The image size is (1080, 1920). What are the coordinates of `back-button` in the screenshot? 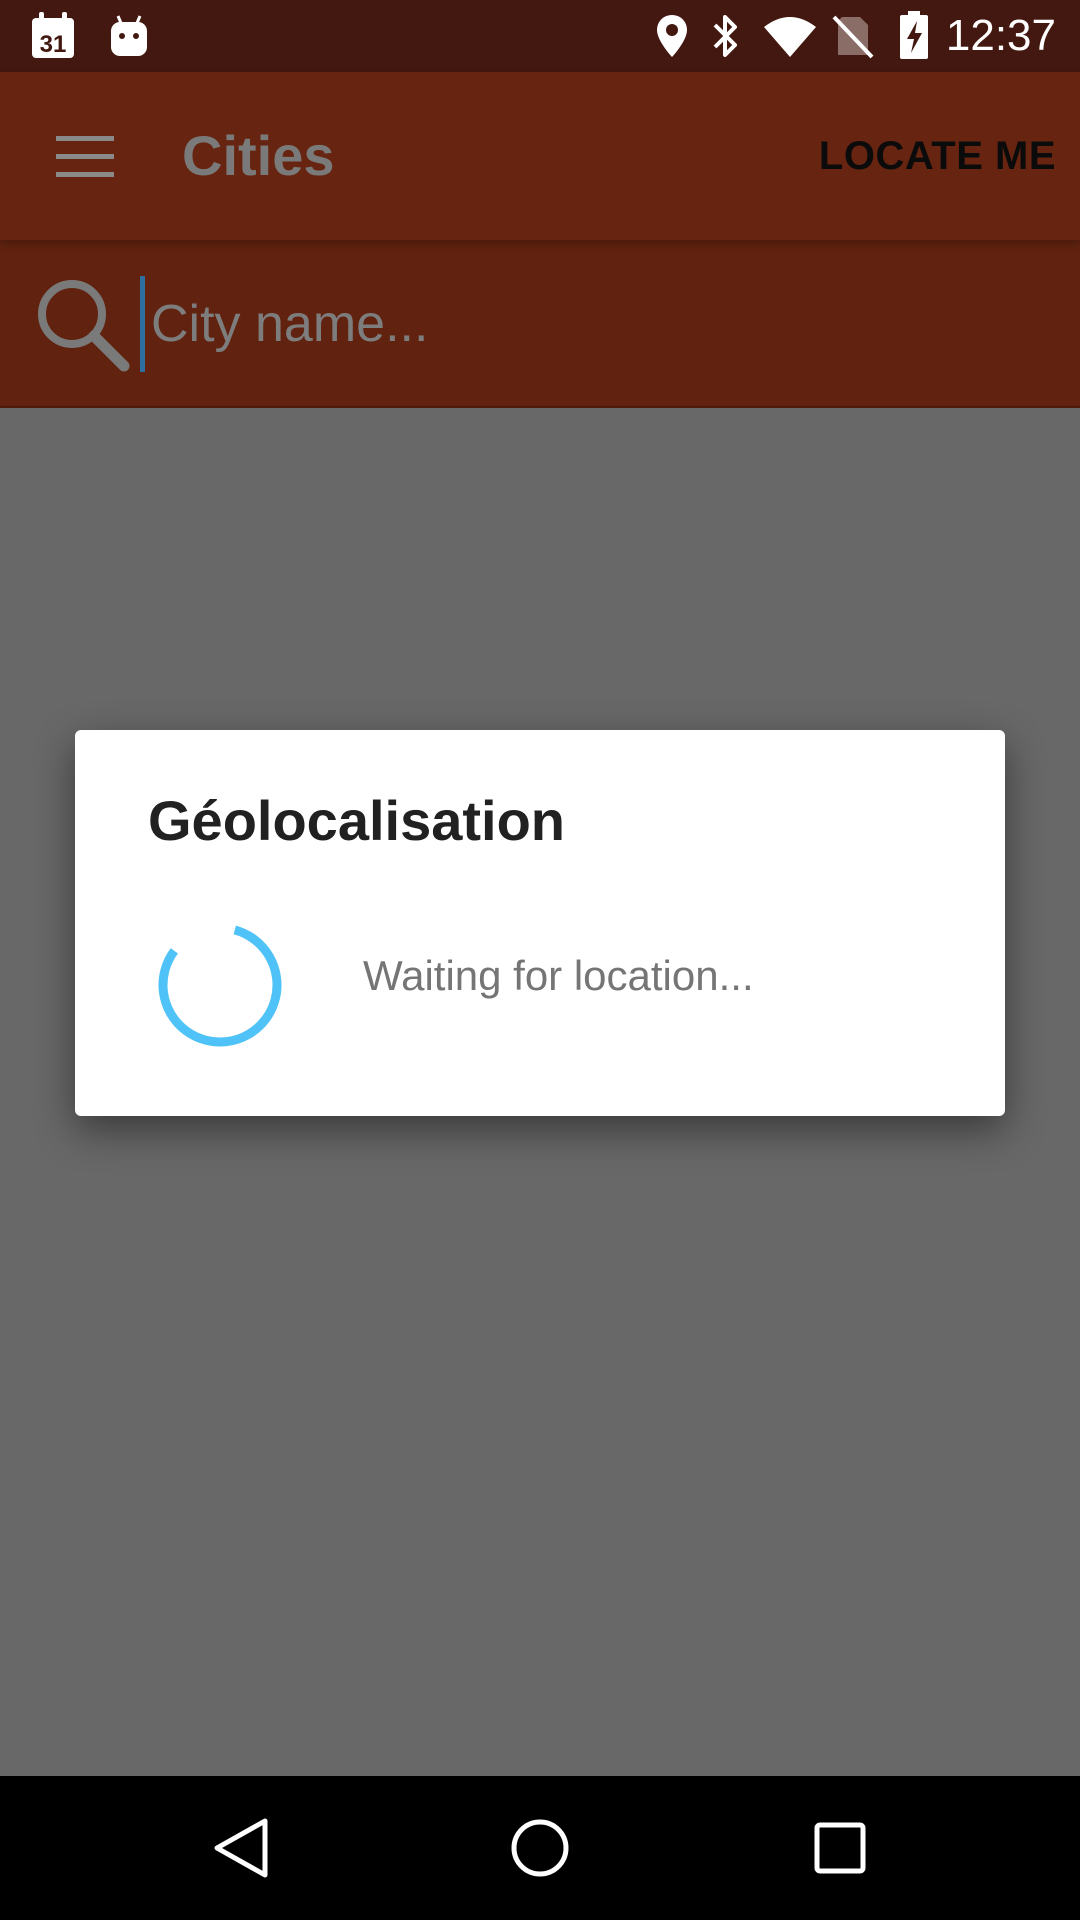 It's located at (240, 1848).